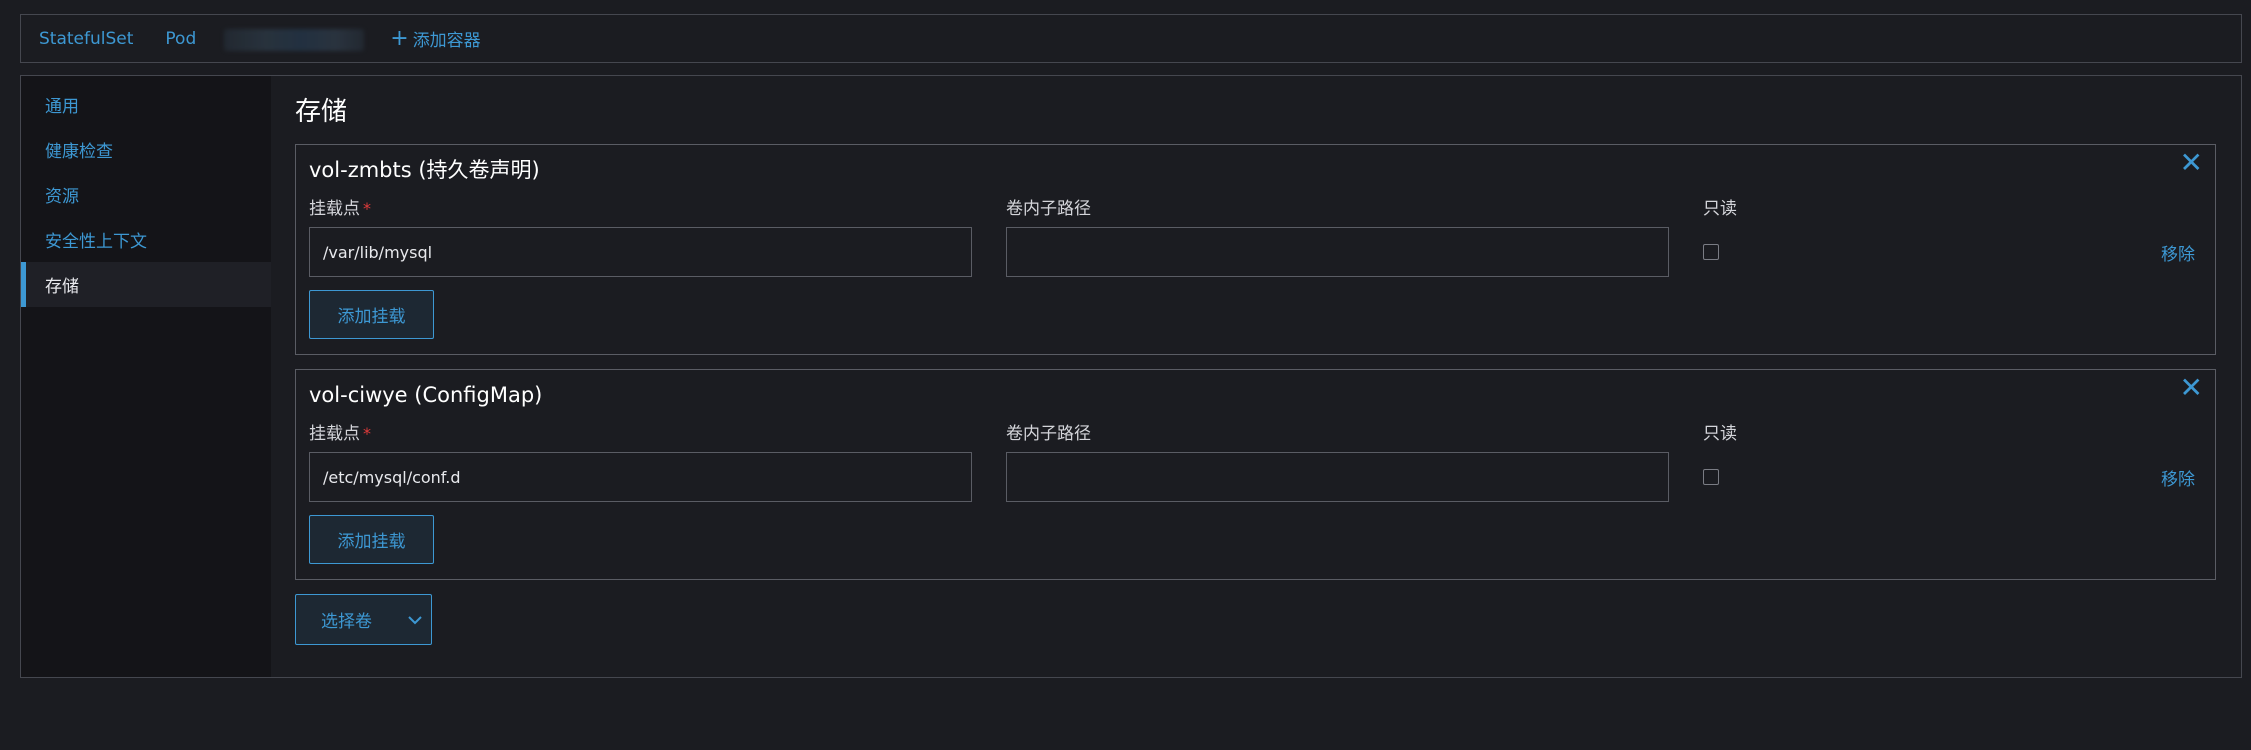  I want to click on select-volume-dropdown: 选择卷, so click(363, 619).